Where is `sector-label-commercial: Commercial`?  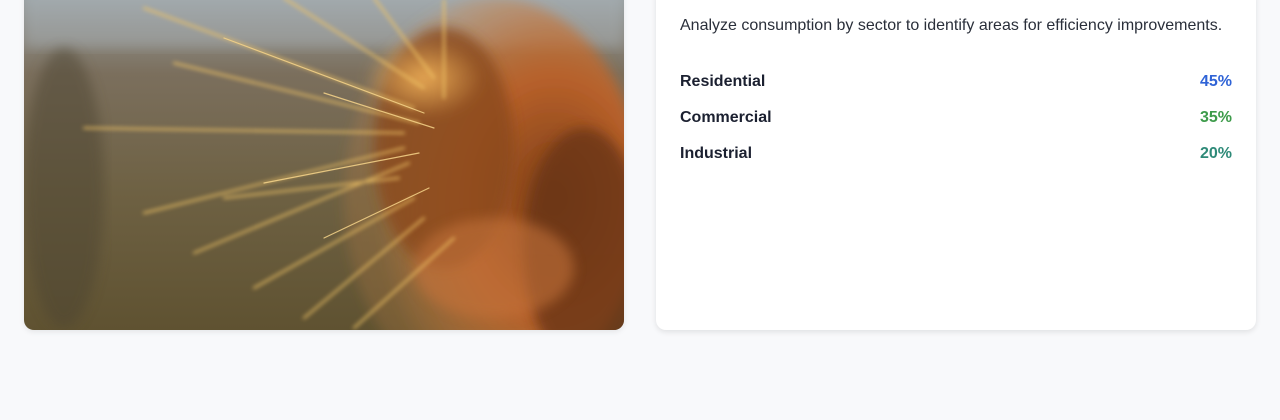 sector-label-commercial: Commercial is located at coordinates (726, 117).